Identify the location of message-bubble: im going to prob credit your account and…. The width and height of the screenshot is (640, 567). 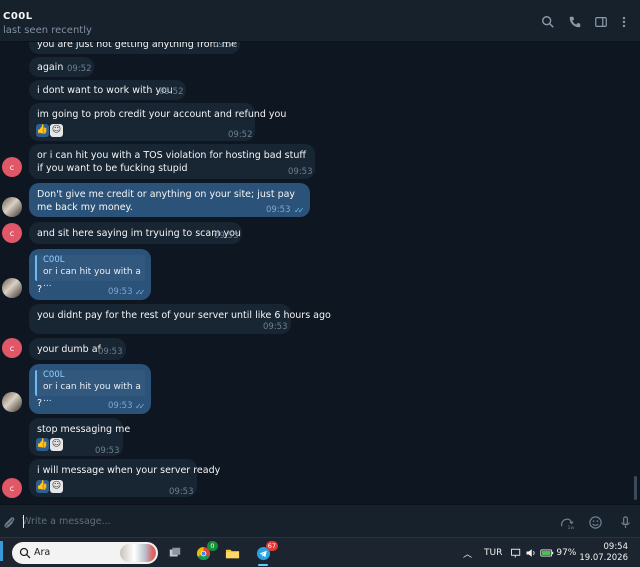
(157, 122).